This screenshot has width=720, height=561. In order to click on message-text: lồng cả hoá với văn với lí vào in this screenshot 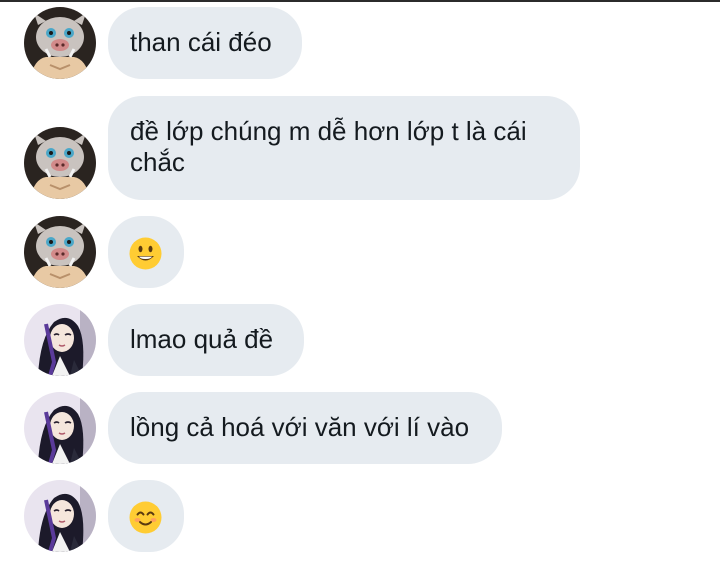, I will do `click(300, 427)`.